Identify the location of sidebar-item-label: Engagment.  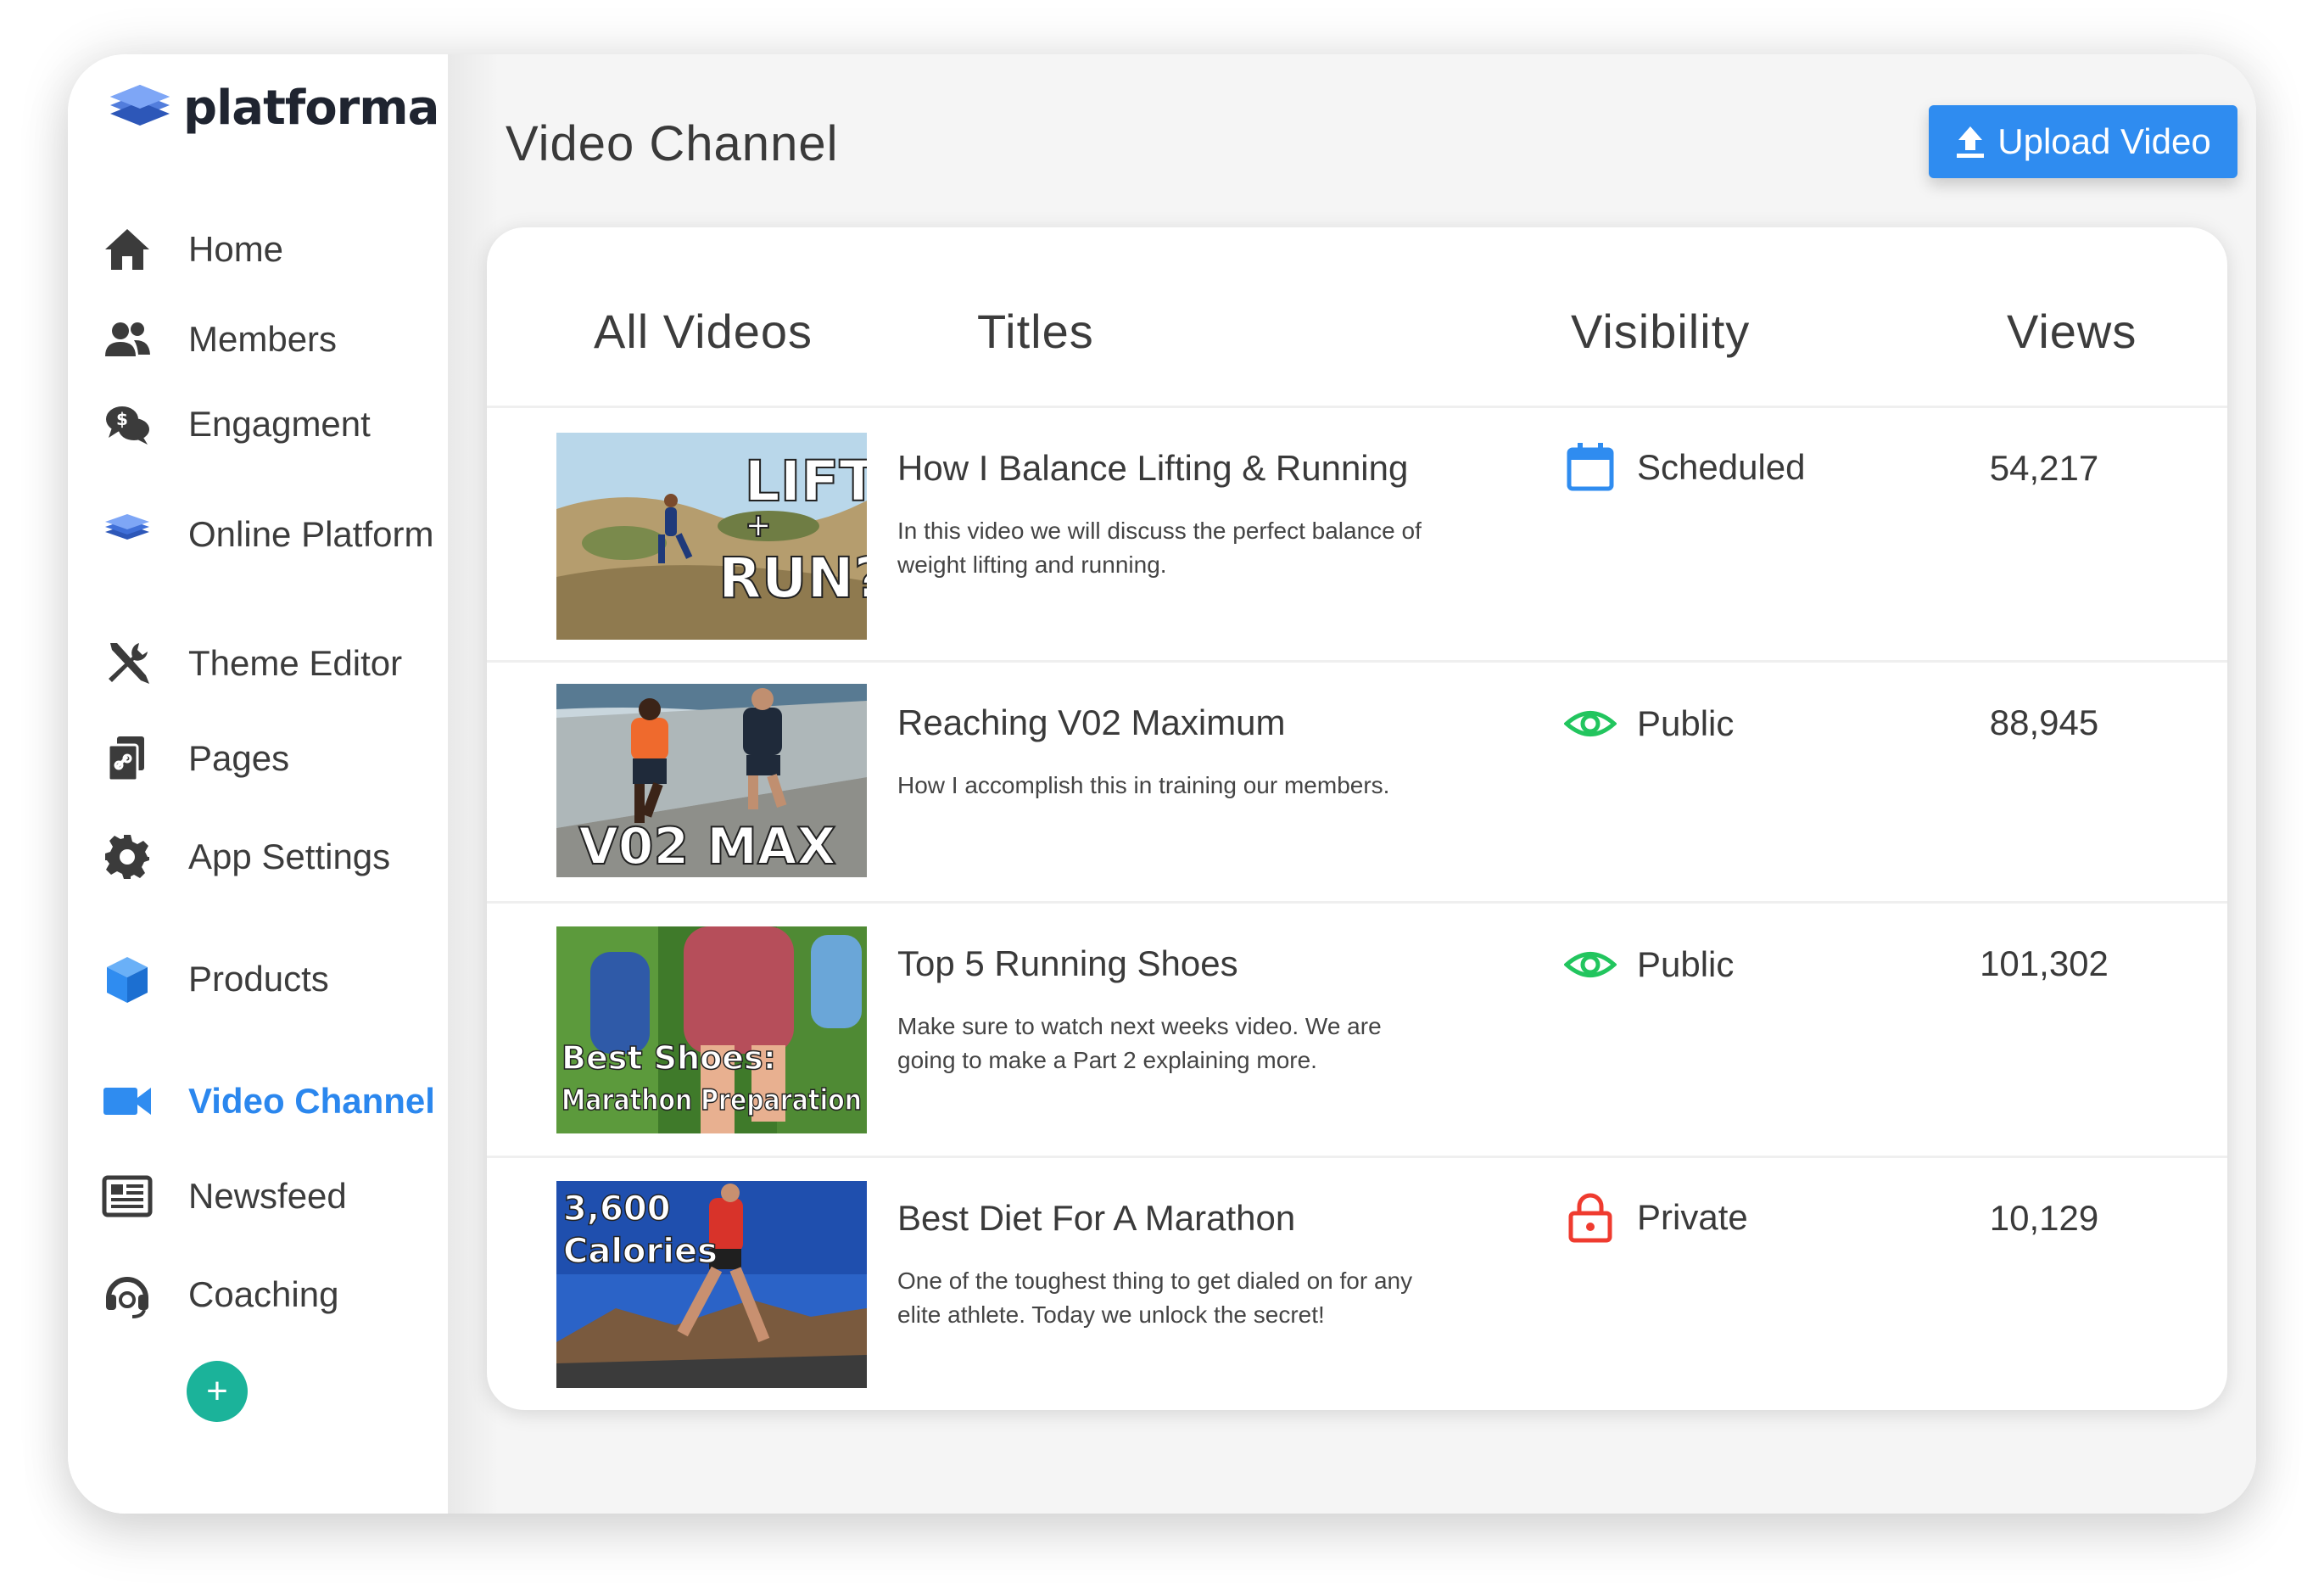
(279, 424).